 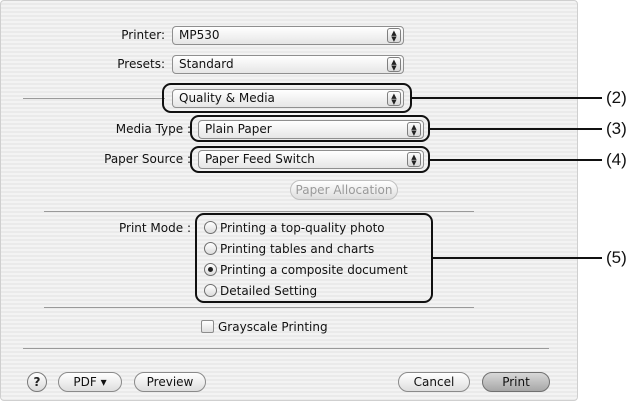 I want to click on presets-popup: Standard ▲ ▼, so click(x=288, y=64).